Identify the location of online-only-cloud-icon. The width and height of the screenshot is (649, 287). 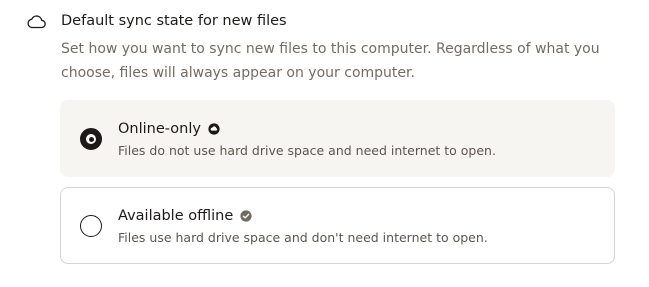
(214, 129).